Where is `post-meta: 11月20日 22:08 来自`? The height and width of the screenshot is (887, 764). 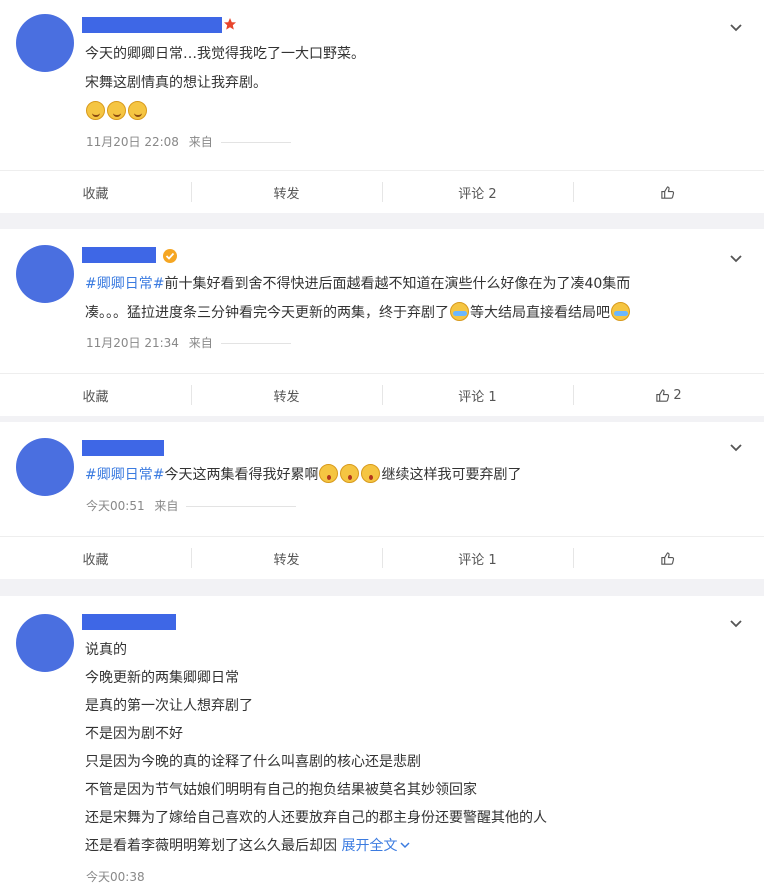
post-meta: 11月20日 22:08 来自 is located at coordinates (188, 141).